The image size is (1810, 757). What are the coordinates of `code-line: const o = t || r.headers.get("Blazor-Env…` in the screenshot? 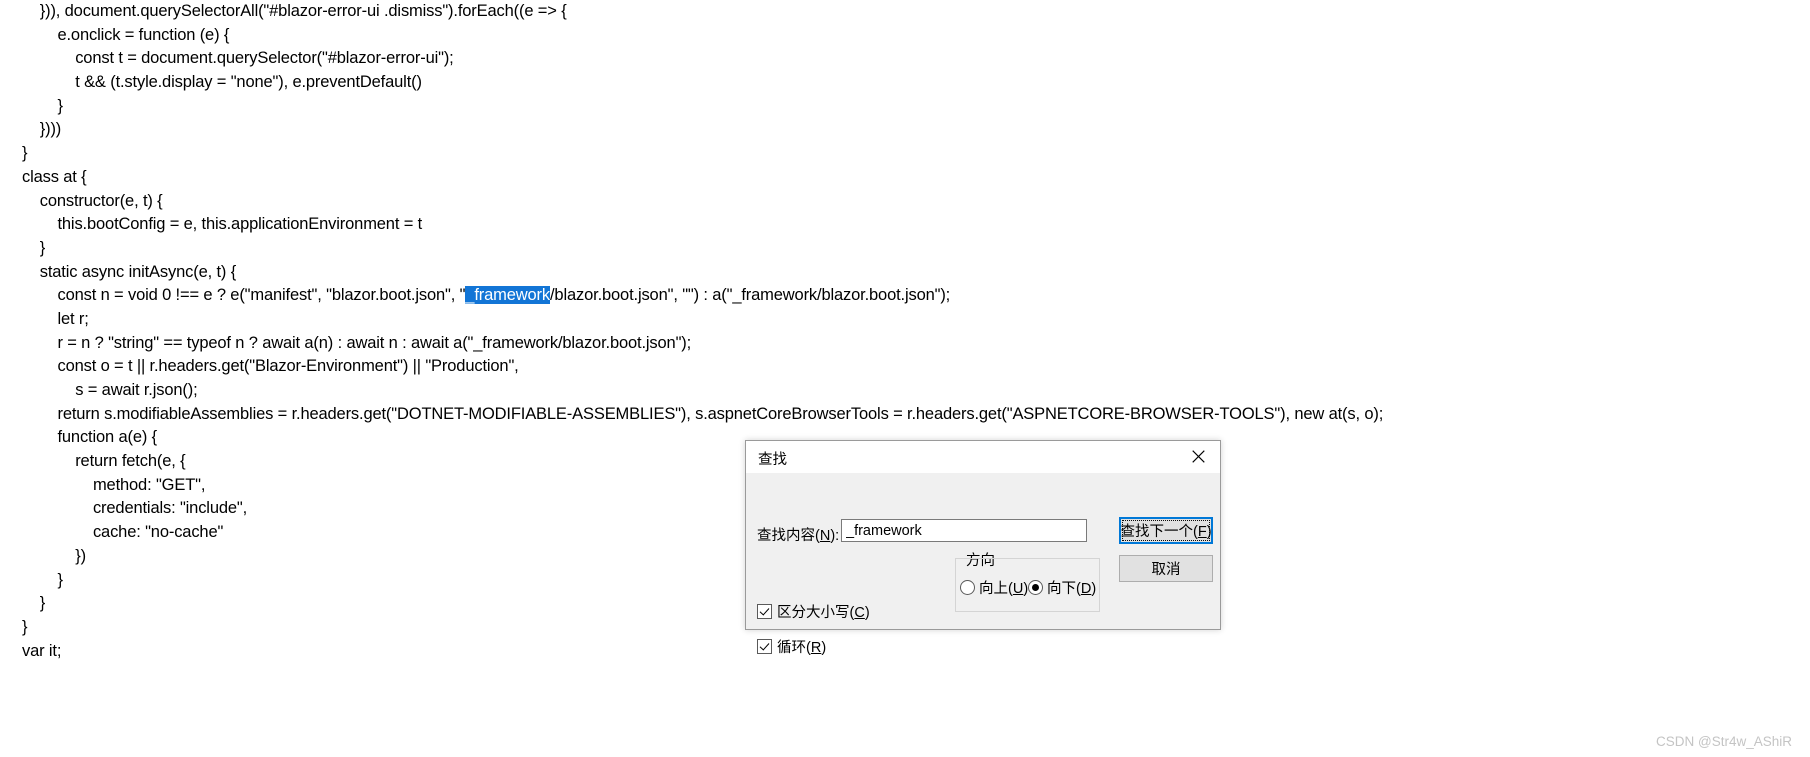 It's located at (270, 366).